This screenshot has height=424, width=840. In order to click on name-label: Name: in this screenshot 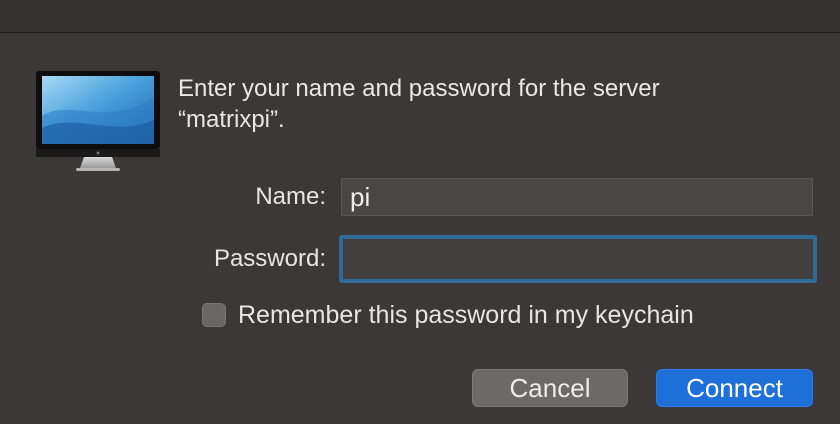, I will do `click(290, 196)`.